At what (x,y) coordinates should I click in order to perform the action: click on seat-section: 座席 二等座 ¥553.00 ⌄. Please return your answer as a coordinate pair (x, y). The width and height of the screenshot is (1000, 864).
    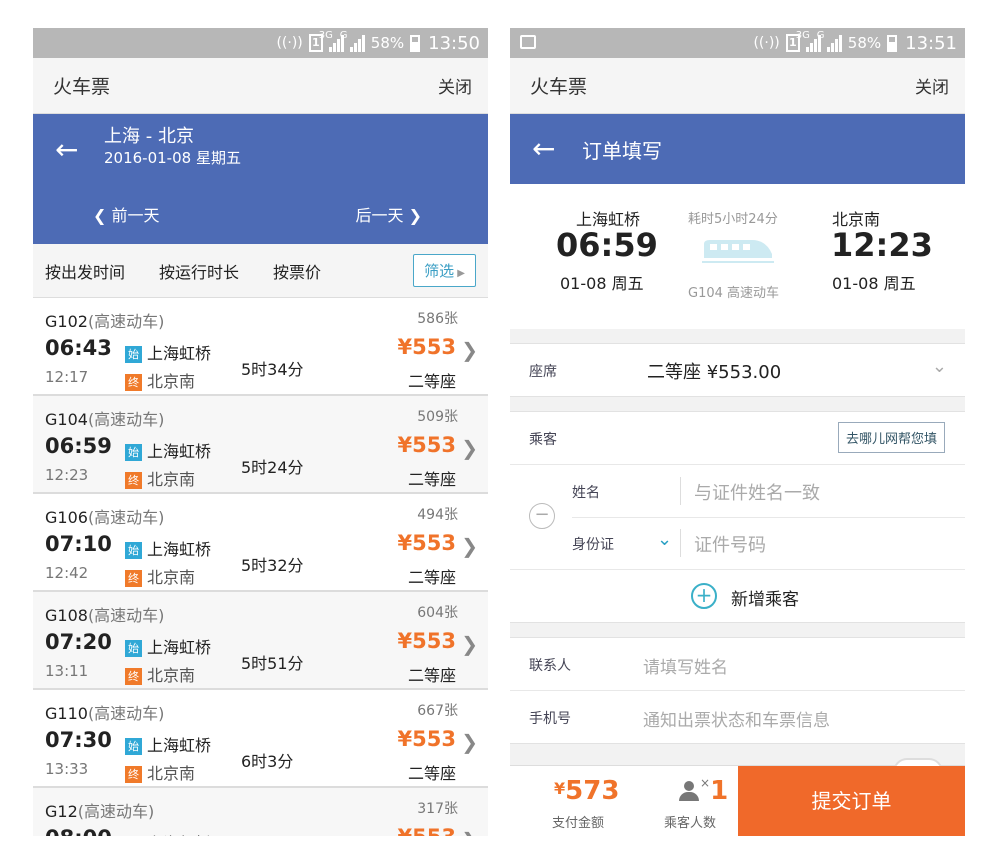
    Looking at the image, I should click on (737, 370).